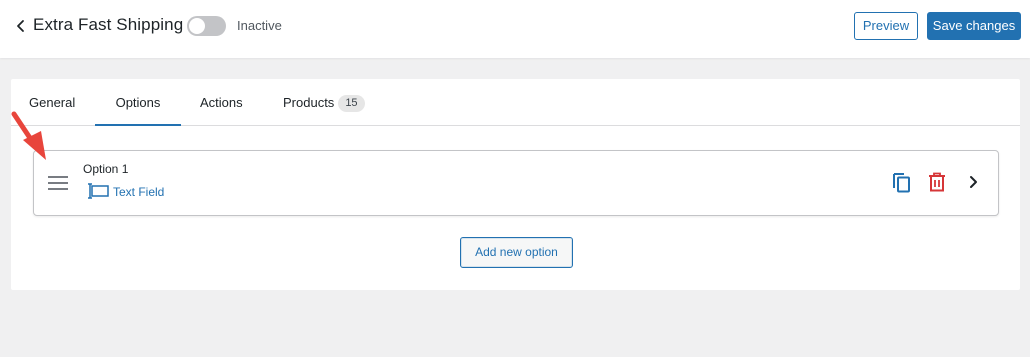 The height and width of the screenshot is (357, 1030). Describe the element at coordinates (886, 26) in the screenshot. I see `preview-button: Preview` at that location.